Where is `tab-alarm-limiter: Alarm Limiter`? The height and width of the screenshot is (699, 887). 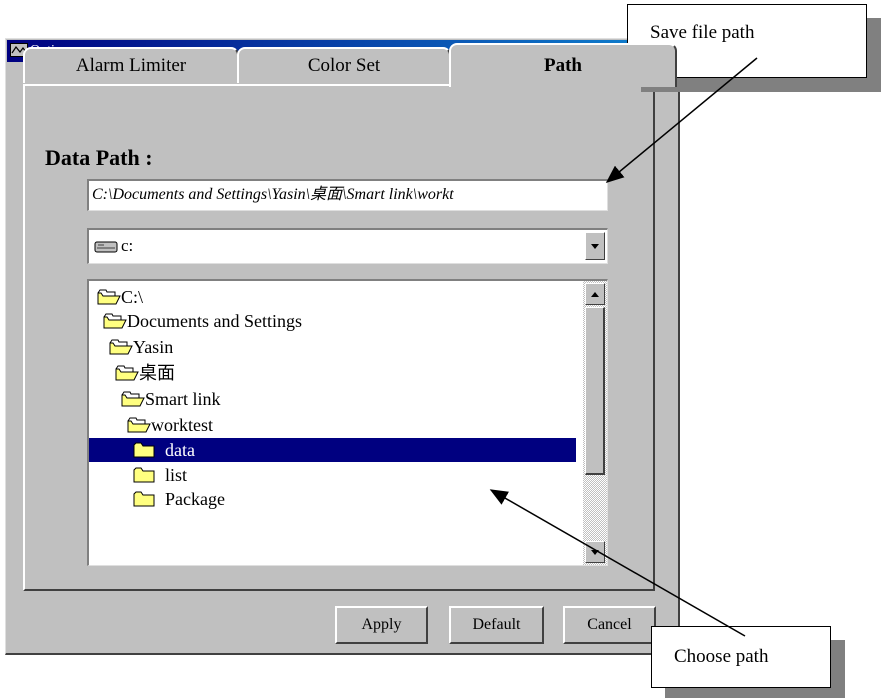 tab-alarm-limiter: Alarm Limiter is located at coordinates (131, 65).